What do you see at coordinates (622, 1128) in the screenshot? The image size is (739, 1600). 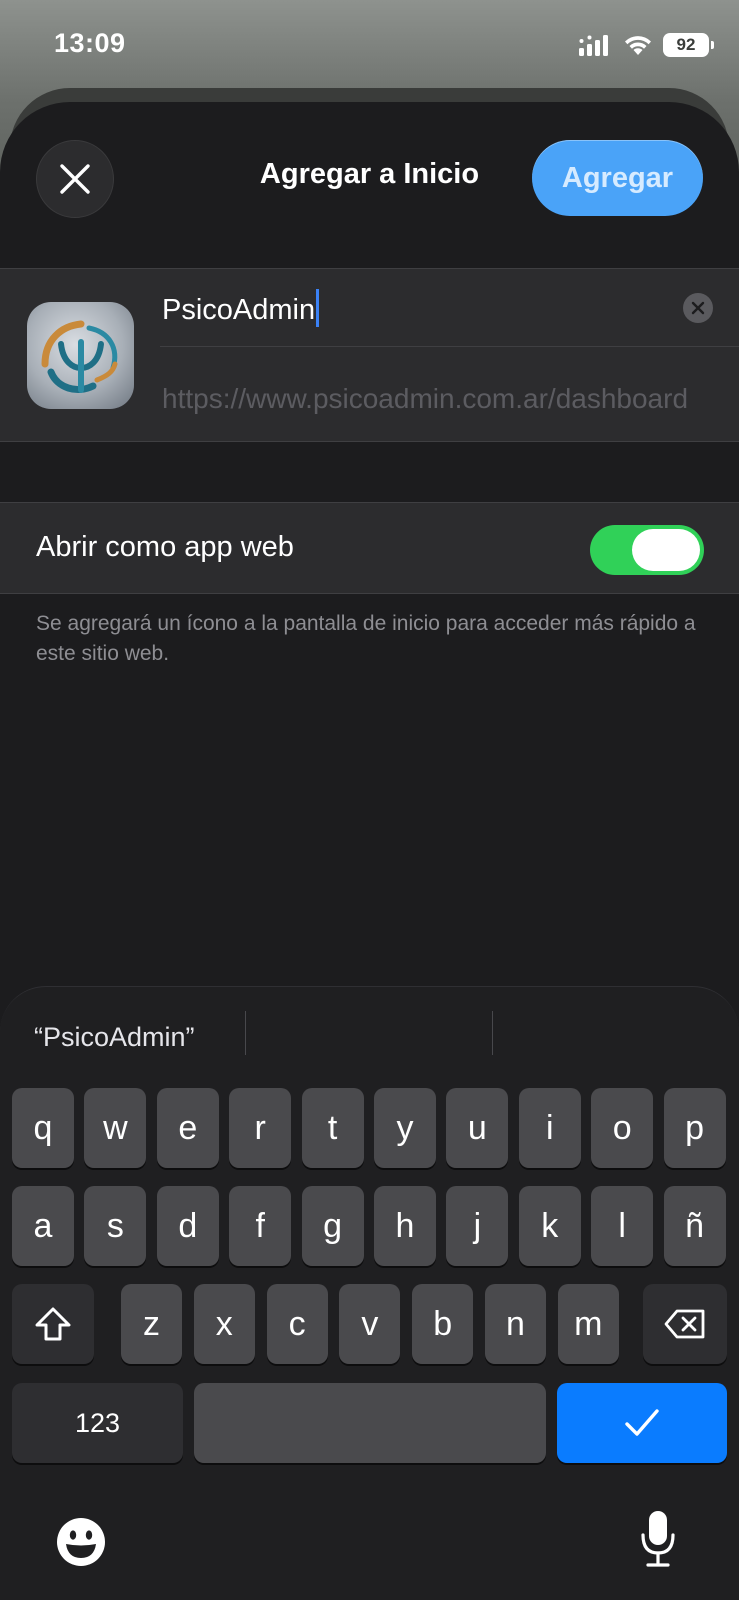 I see `key-o: o` at bounding box center [622, 1128].